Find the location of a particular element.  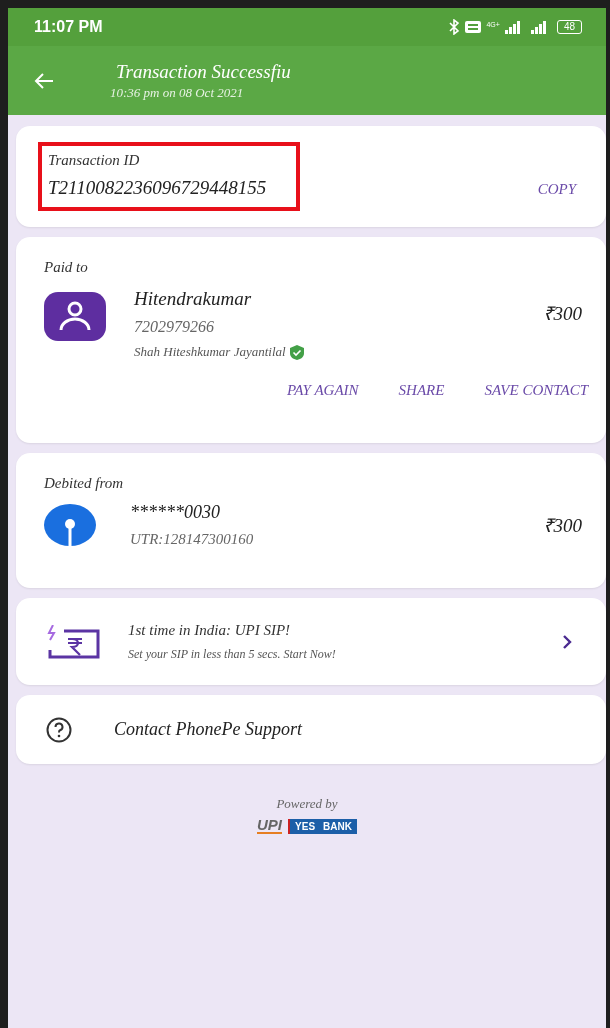

rupee-card-icon is located at coordinates (73, 641).